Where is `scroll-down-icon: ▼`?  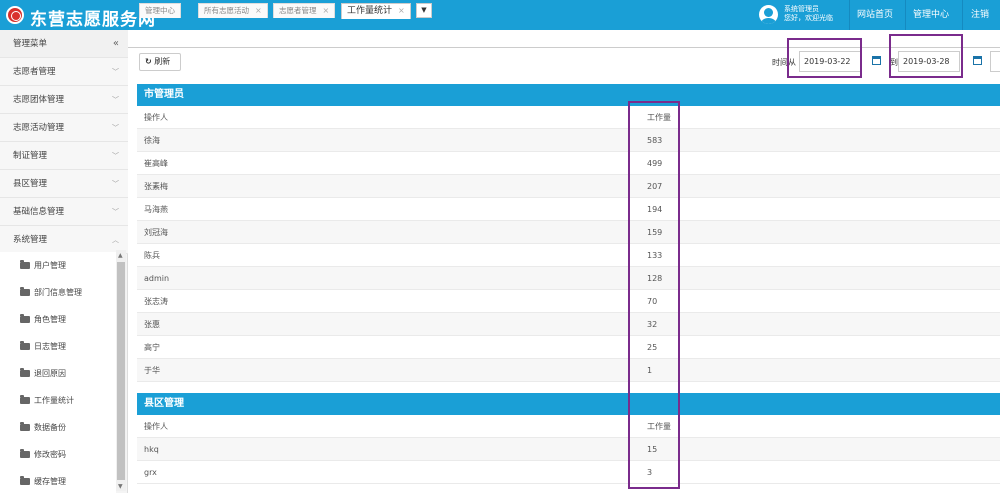
scroll-down-icon: ▼ is located at coordinates (120, 486).